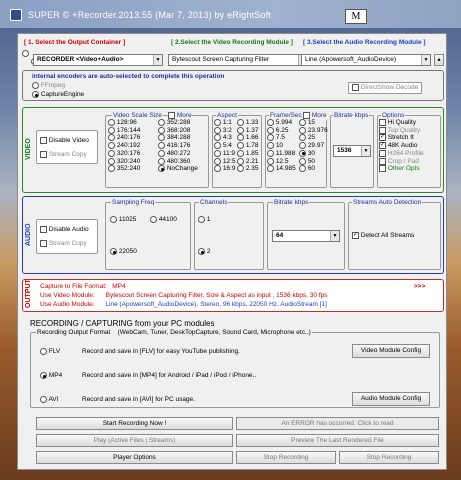  What do you see at coordinates (224, 161) in the screenshot?
I see `aspect-option: 12:5` at bounding box center [224, 161].